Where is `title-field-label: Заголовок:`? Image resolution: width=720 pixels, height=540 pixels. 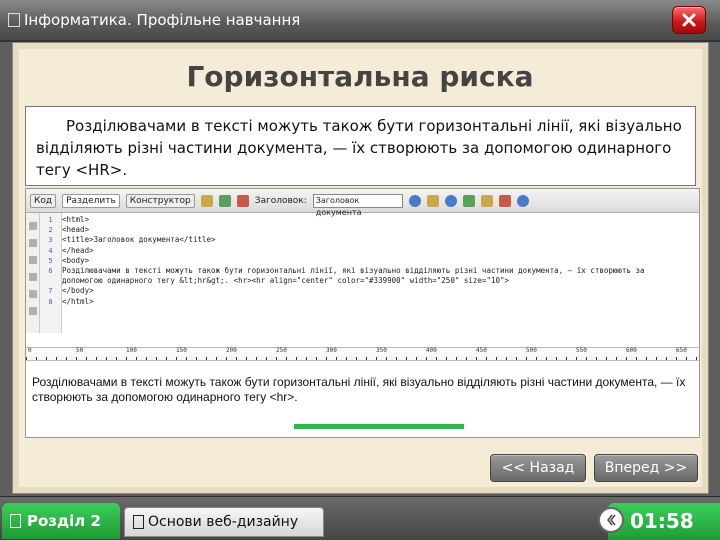
title-field-label: Заголовок: is located at coordinates (280, 200).